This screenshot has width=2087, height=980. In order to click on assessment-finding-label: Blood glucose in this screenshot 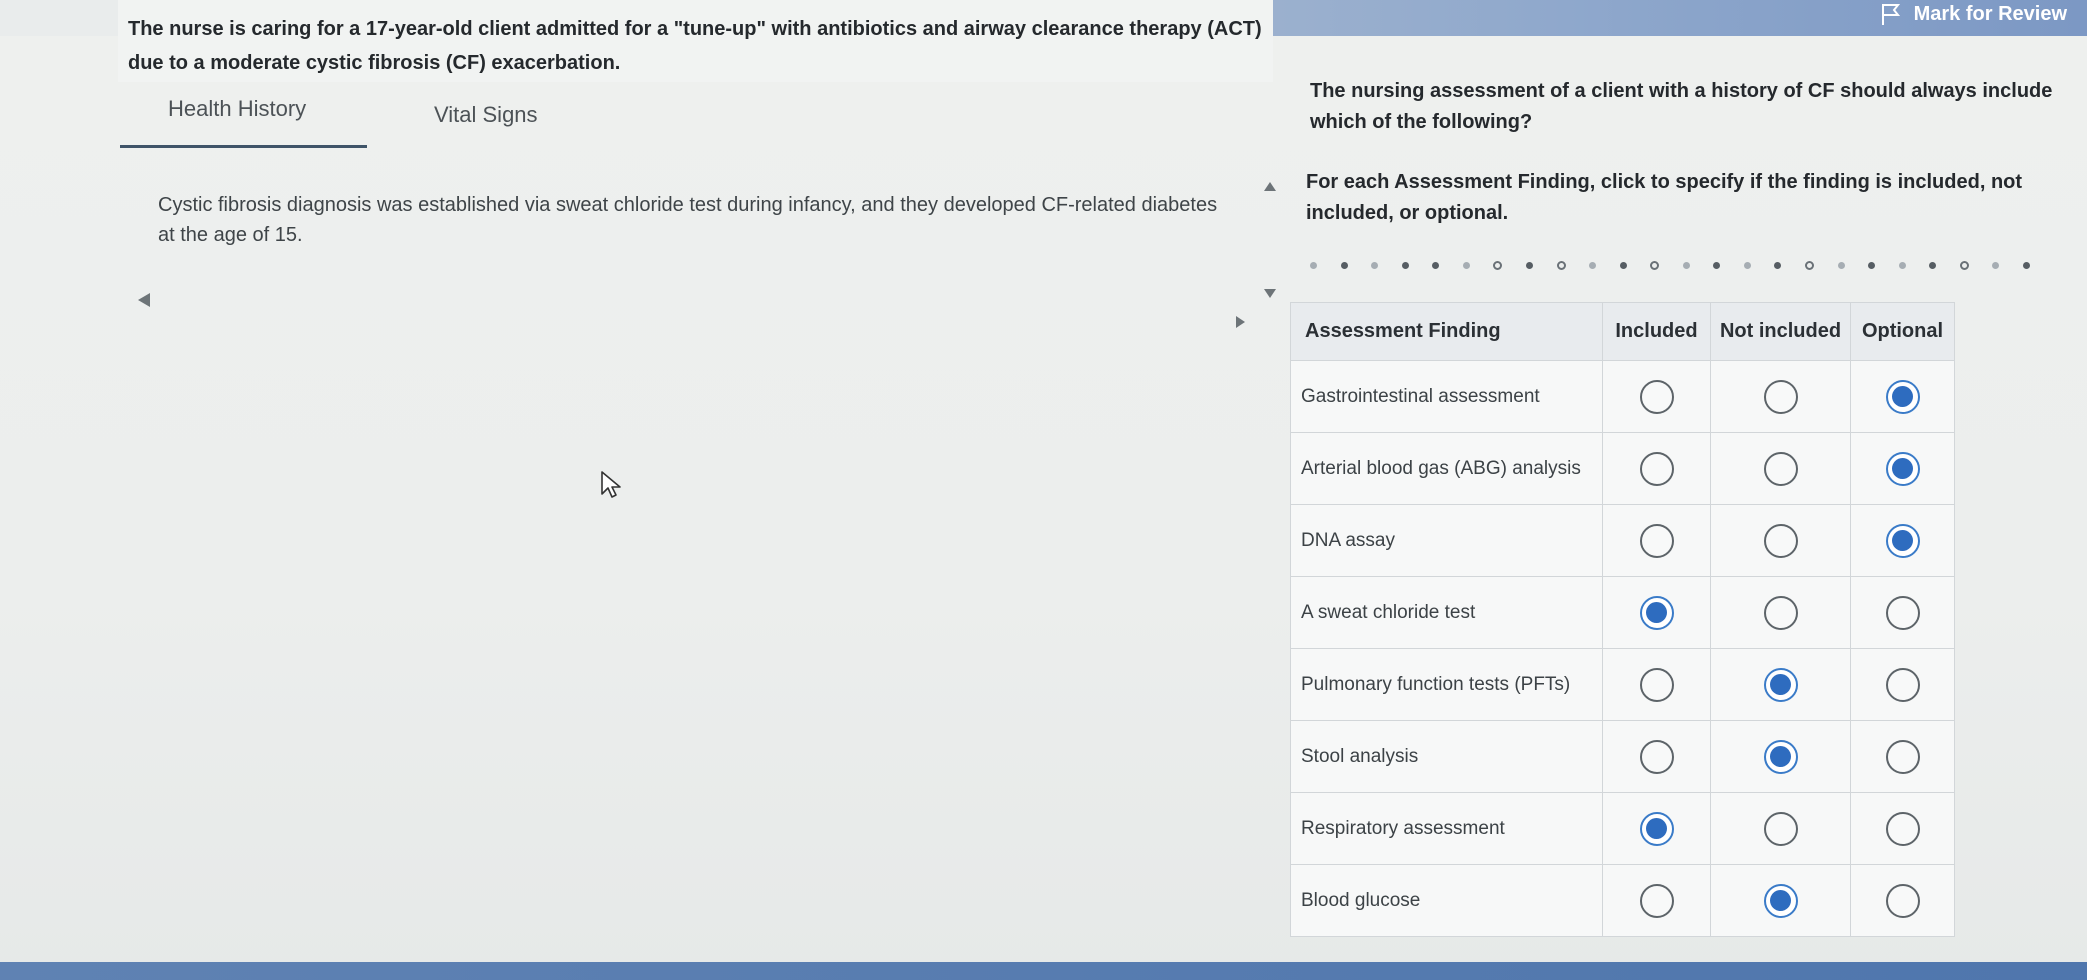, I will do `click(1446, 900)`.